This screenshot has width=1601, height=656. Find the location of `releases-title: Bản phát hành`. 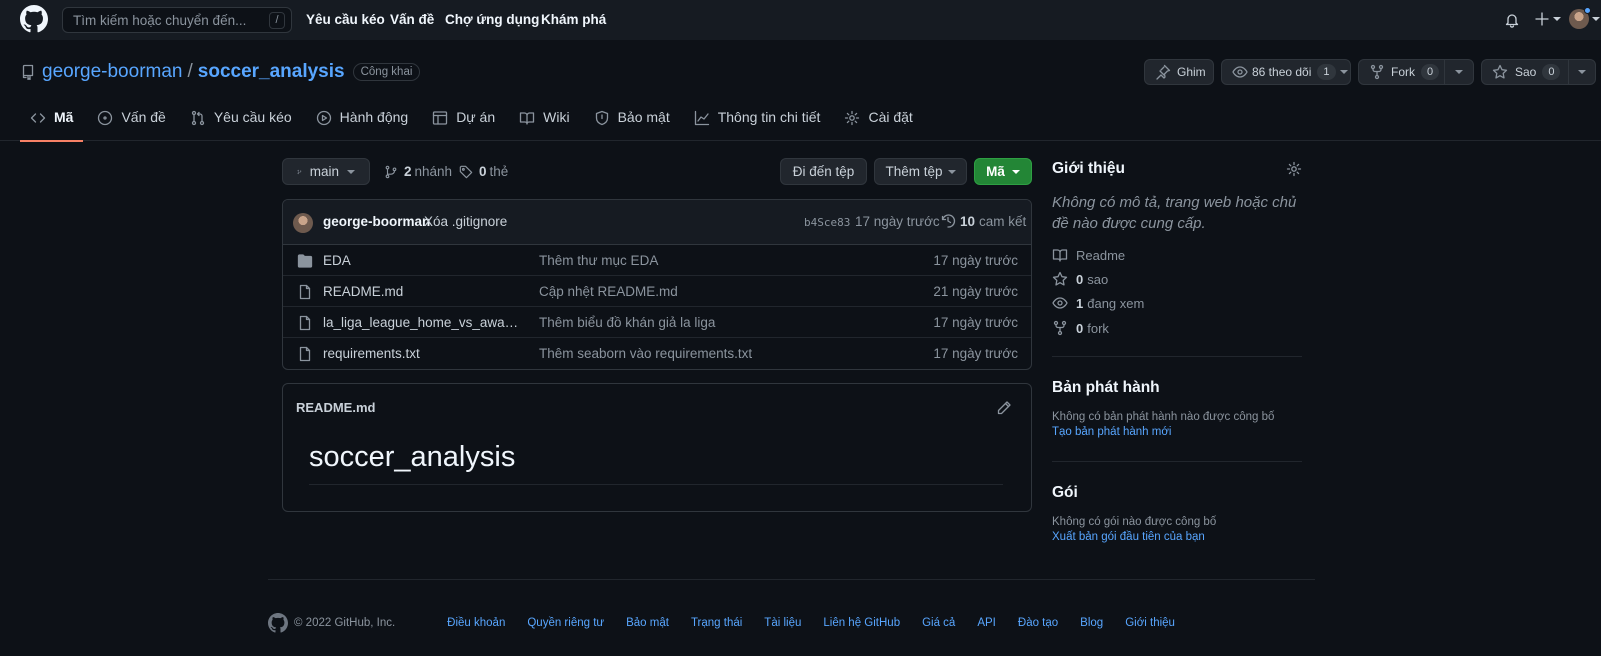

releases-title: Bản phát hành is located at coordinates (1106, 388).